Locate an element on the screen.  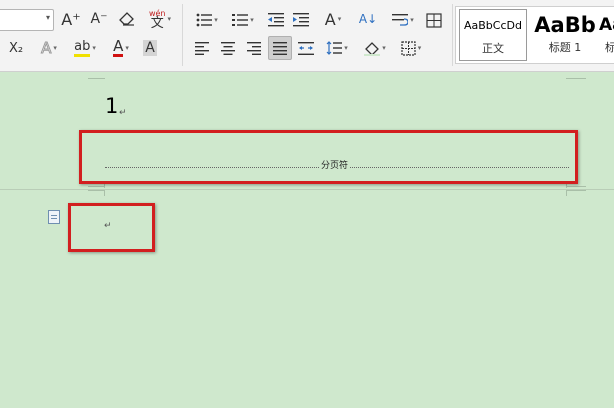
bullet-list-button is located at coordinates (207, 20).